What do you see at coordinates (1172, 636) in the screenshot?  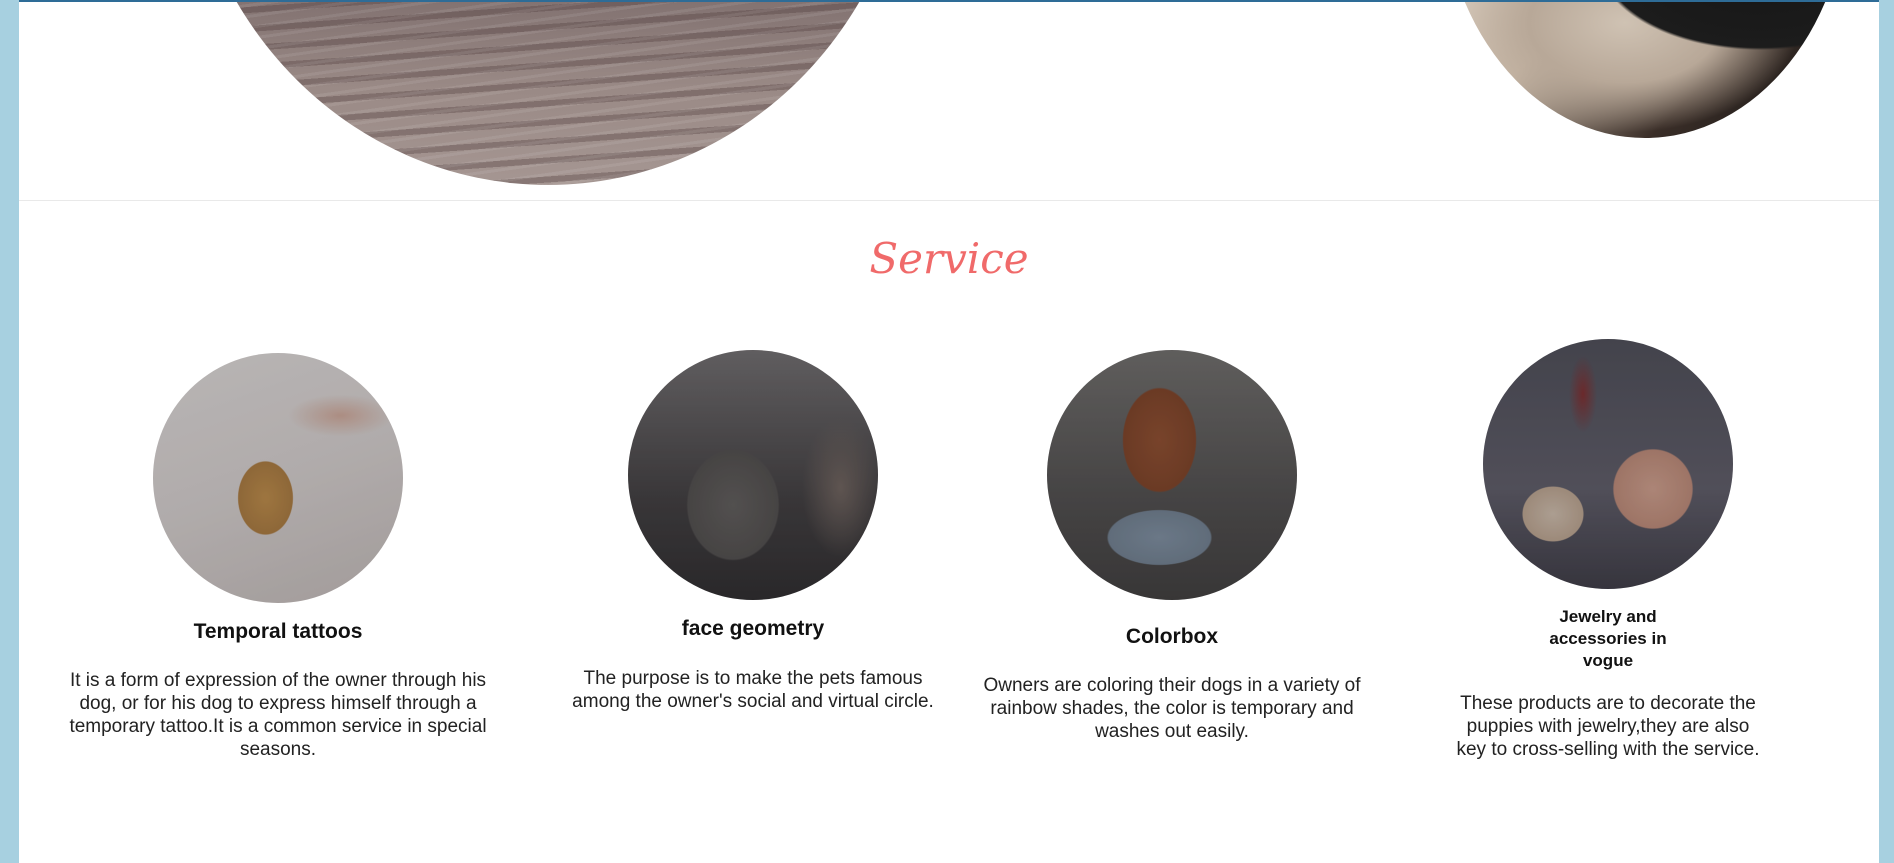 I see `service-title: Colorbox` at bounding box center [1172, 636].